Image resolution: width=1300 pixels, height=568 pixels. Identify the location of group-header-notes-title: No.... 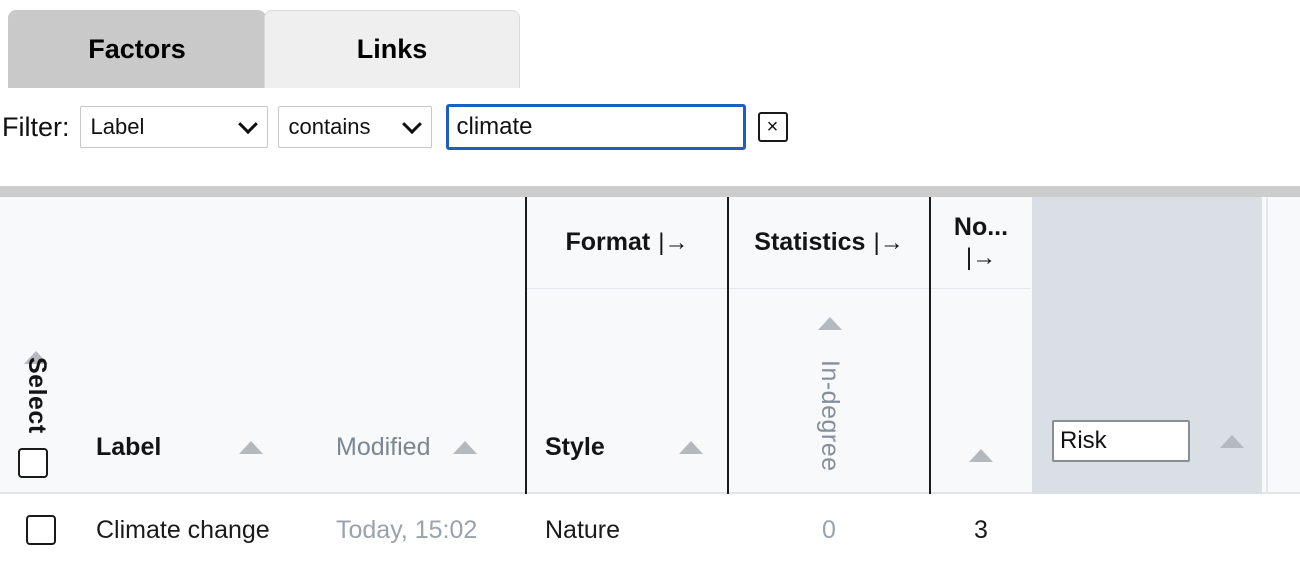
(981, 227).